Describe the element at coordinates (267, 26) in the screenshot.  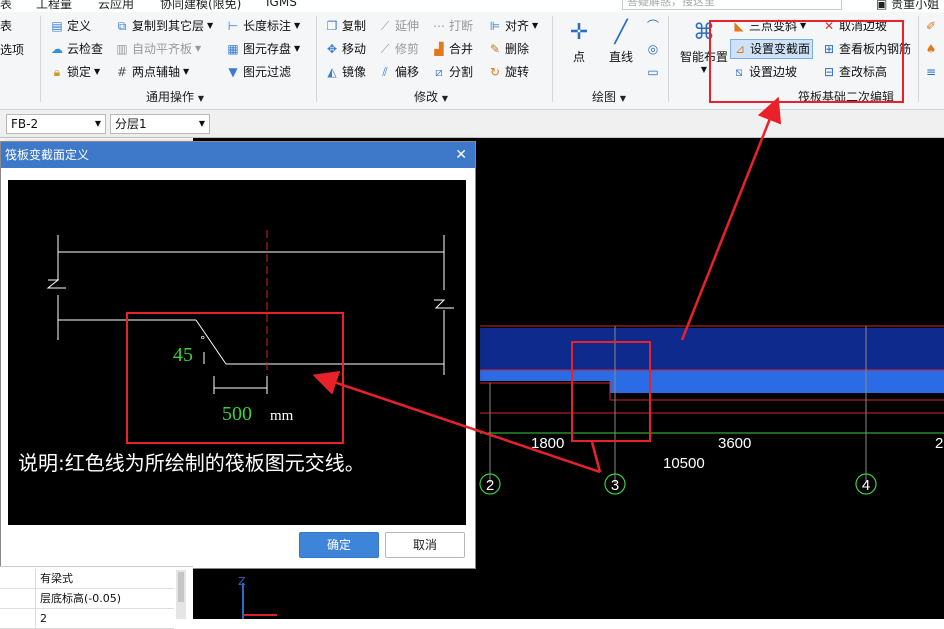
I see `length-dim-label: 长度标注` at that location.